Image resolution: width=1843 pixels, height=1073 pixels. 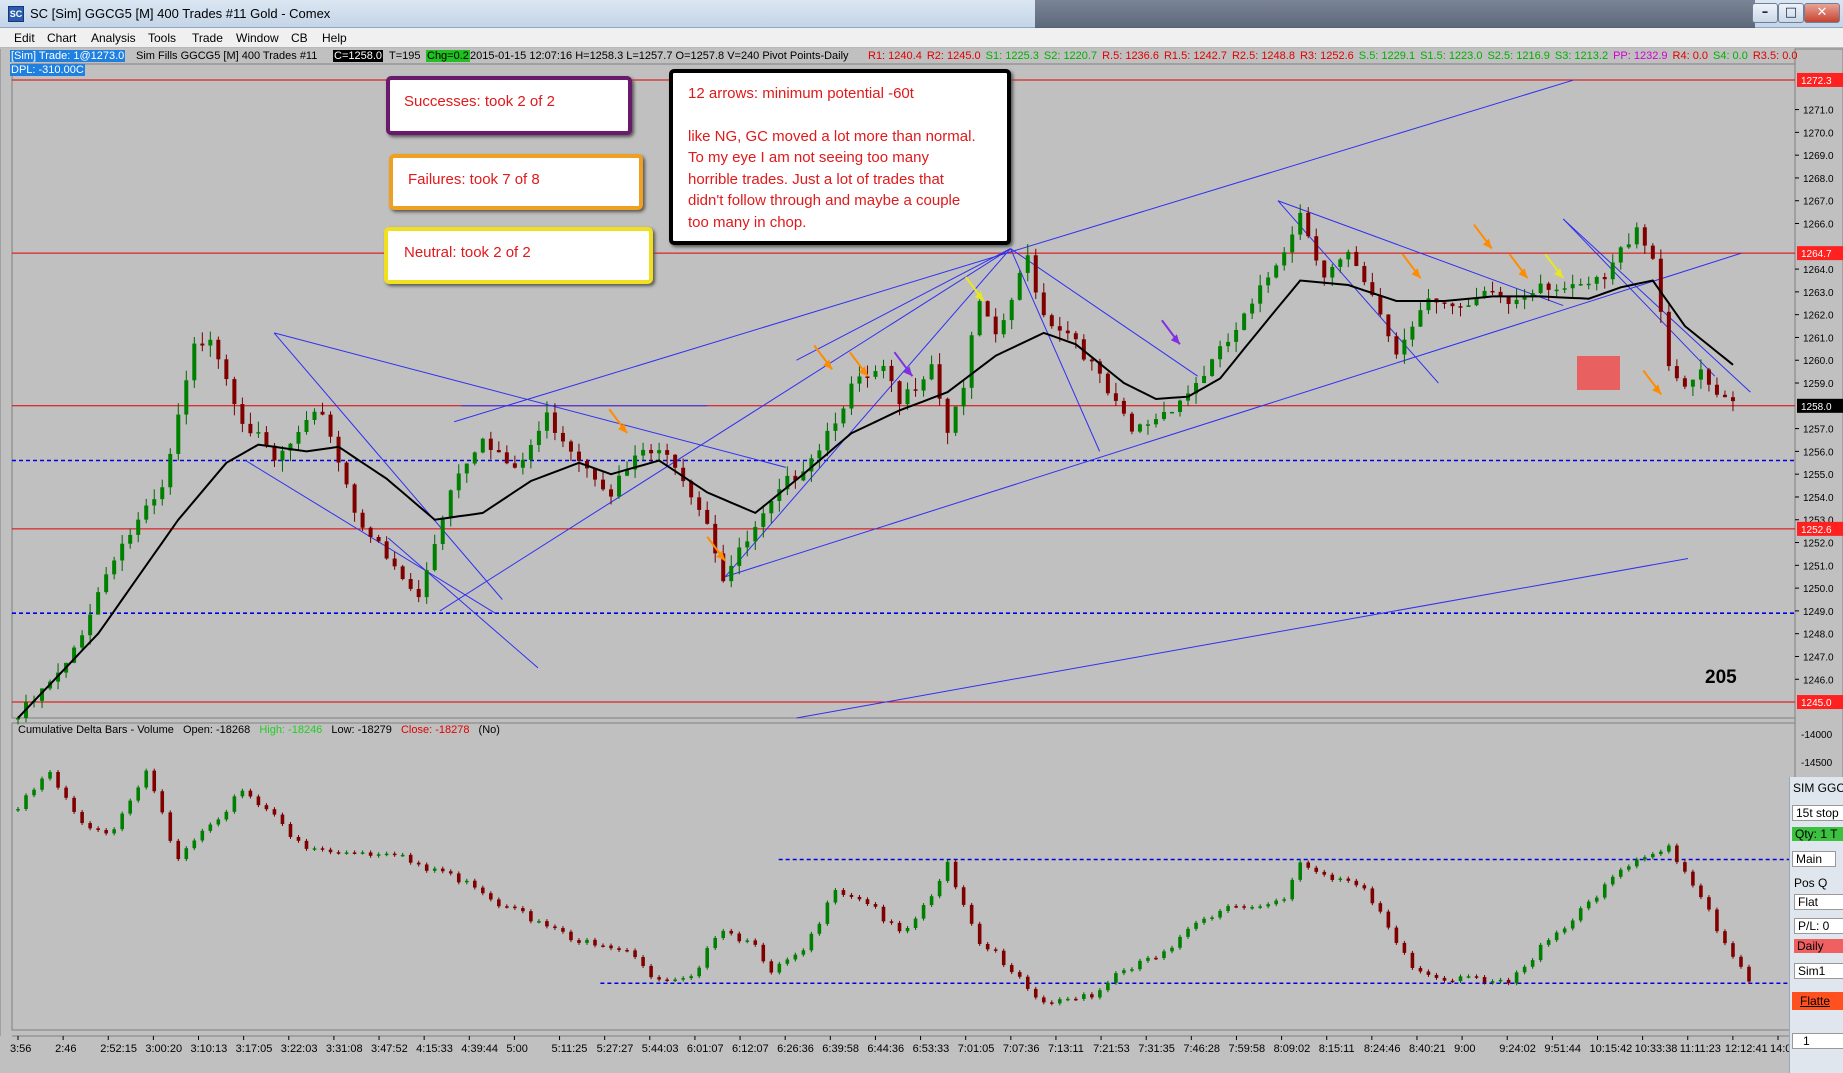 I want to click on qty-input: 1, so click(x=1817, y=1041).